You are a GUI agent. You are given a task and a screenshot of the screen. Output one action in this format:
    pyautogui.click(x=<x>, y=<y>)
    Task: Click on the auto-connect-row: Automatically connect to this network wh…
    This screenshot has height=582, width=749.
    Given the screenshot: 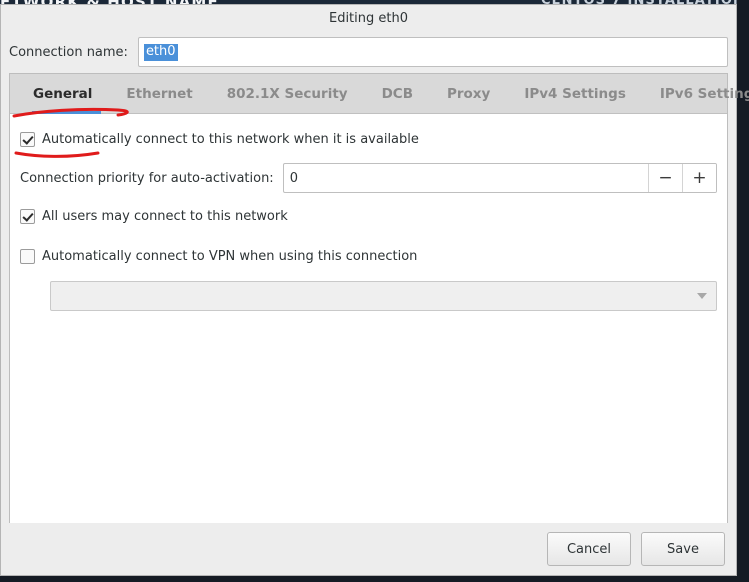 What is the action you would take?
    pyautogui.click(x=368, y=139)
    